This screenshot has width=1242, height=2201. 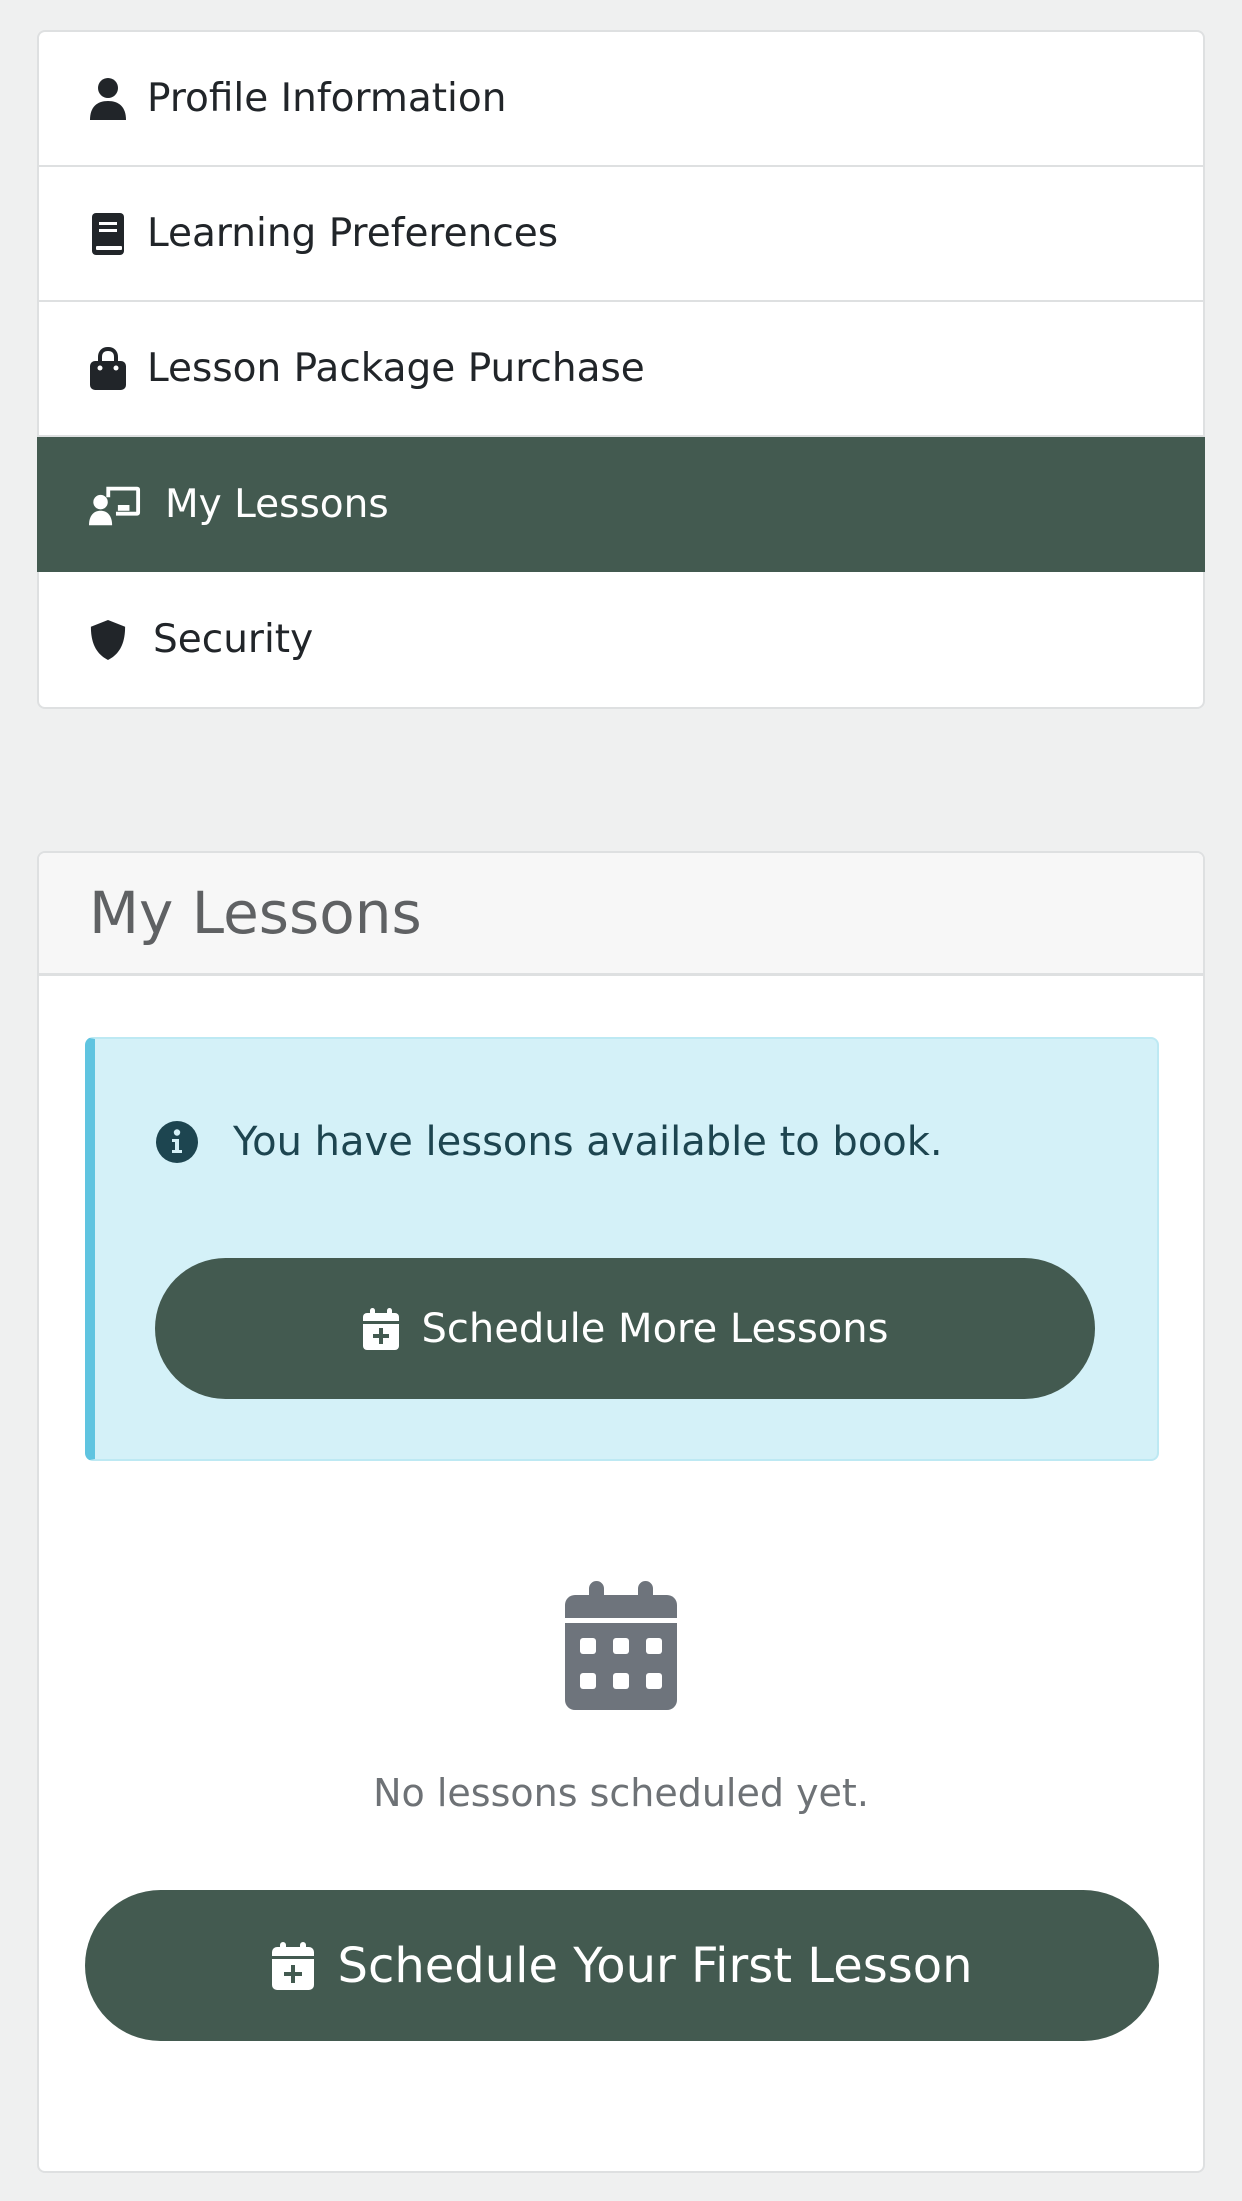 What do you see at coordinates (353, 233) in the screenshot?
I see `nav-item-label: Learning Preferences` at bounding box center [353, 233].